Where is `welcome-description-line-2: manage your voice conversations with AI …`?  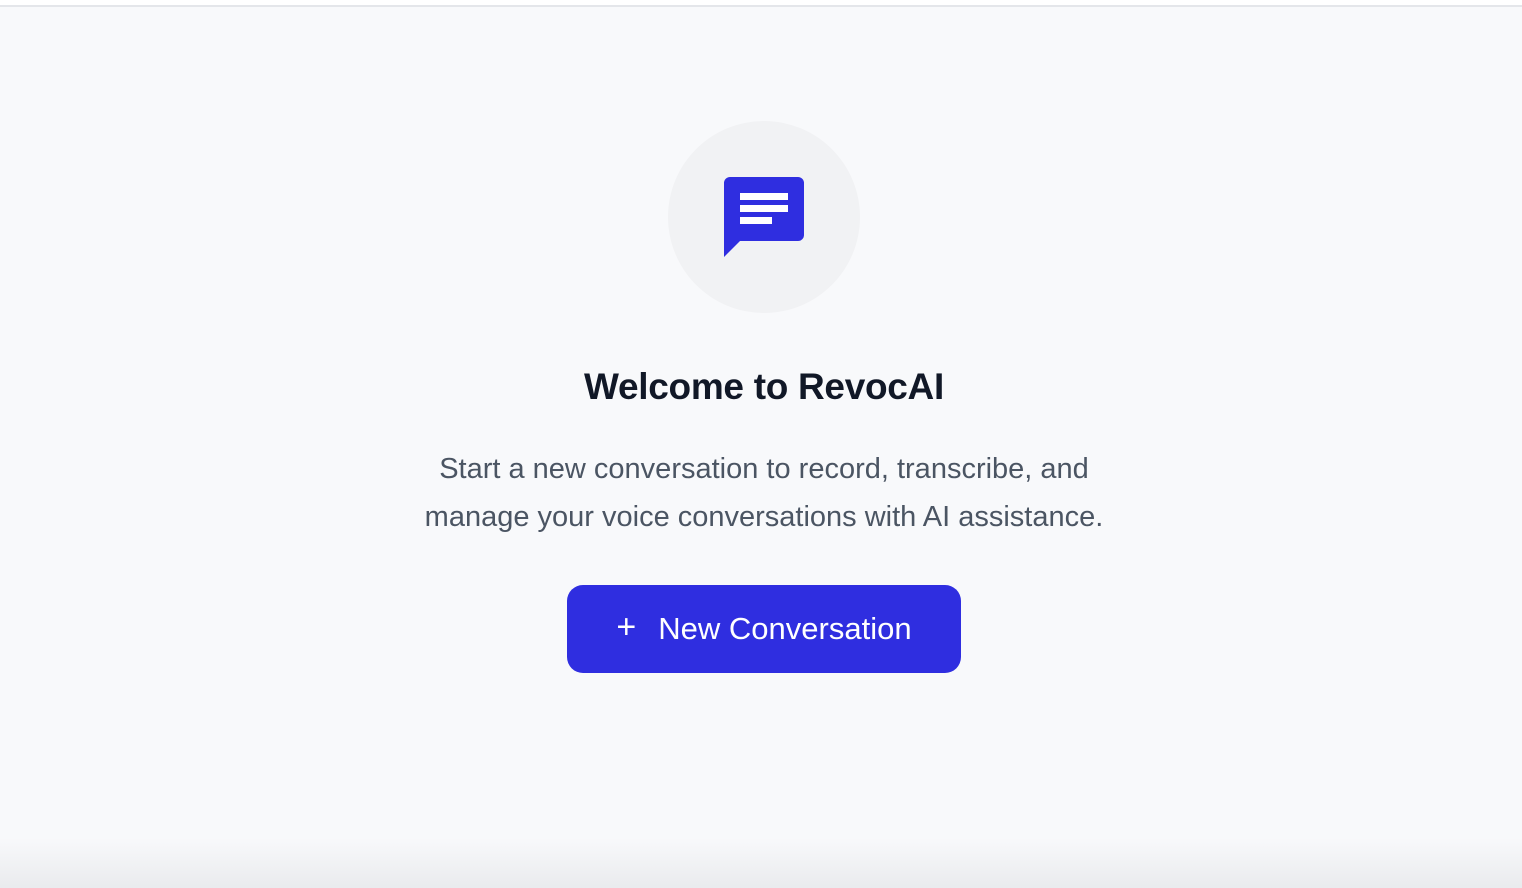
welcome-description-line-2: manage your voice conversations with AI … is located at coordinates (764, 517).